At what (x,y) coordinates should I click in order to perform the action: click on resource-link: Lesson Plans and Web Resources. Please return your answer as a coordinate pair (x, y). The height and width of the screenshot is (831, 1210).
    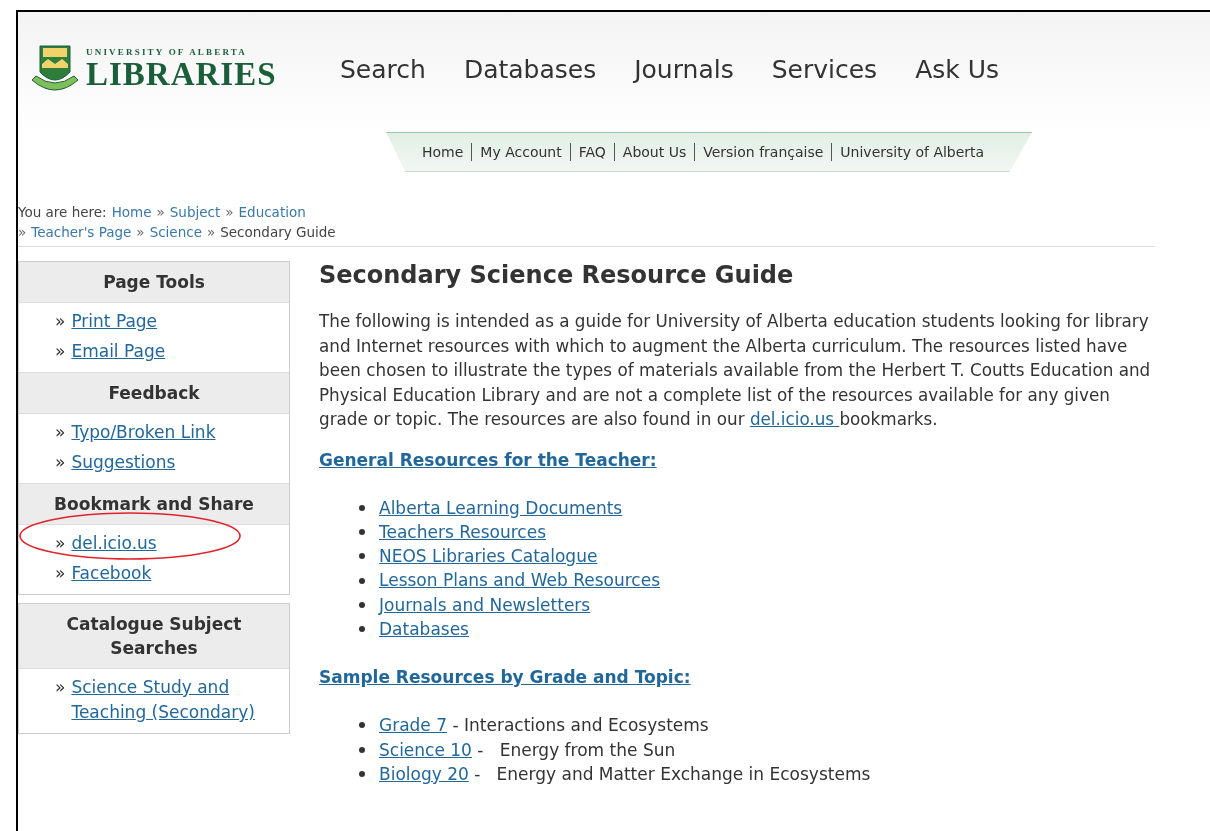
    Looking at the image, I should click on (520, 580).